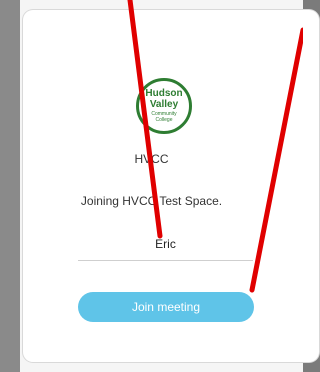 The height and width of the screenshot is (372, 320). I want to click on annotation-line-right, so click(276, 160).